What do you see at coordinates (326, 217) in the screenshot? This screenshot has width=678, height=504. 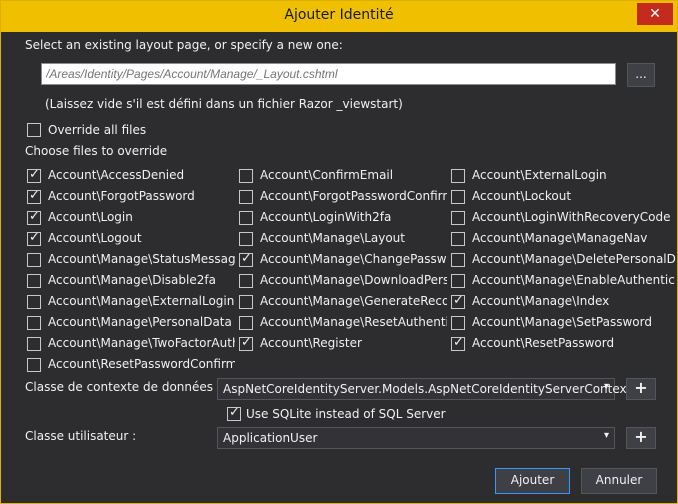 I see `file-label: Account\LoginWith2fa` at bounding box center [326, 217].